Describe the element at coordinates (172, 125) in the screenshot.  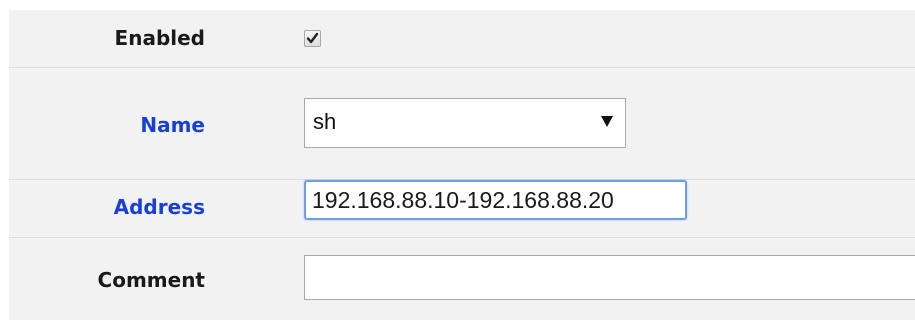
I see `name-label: Name` at that location.